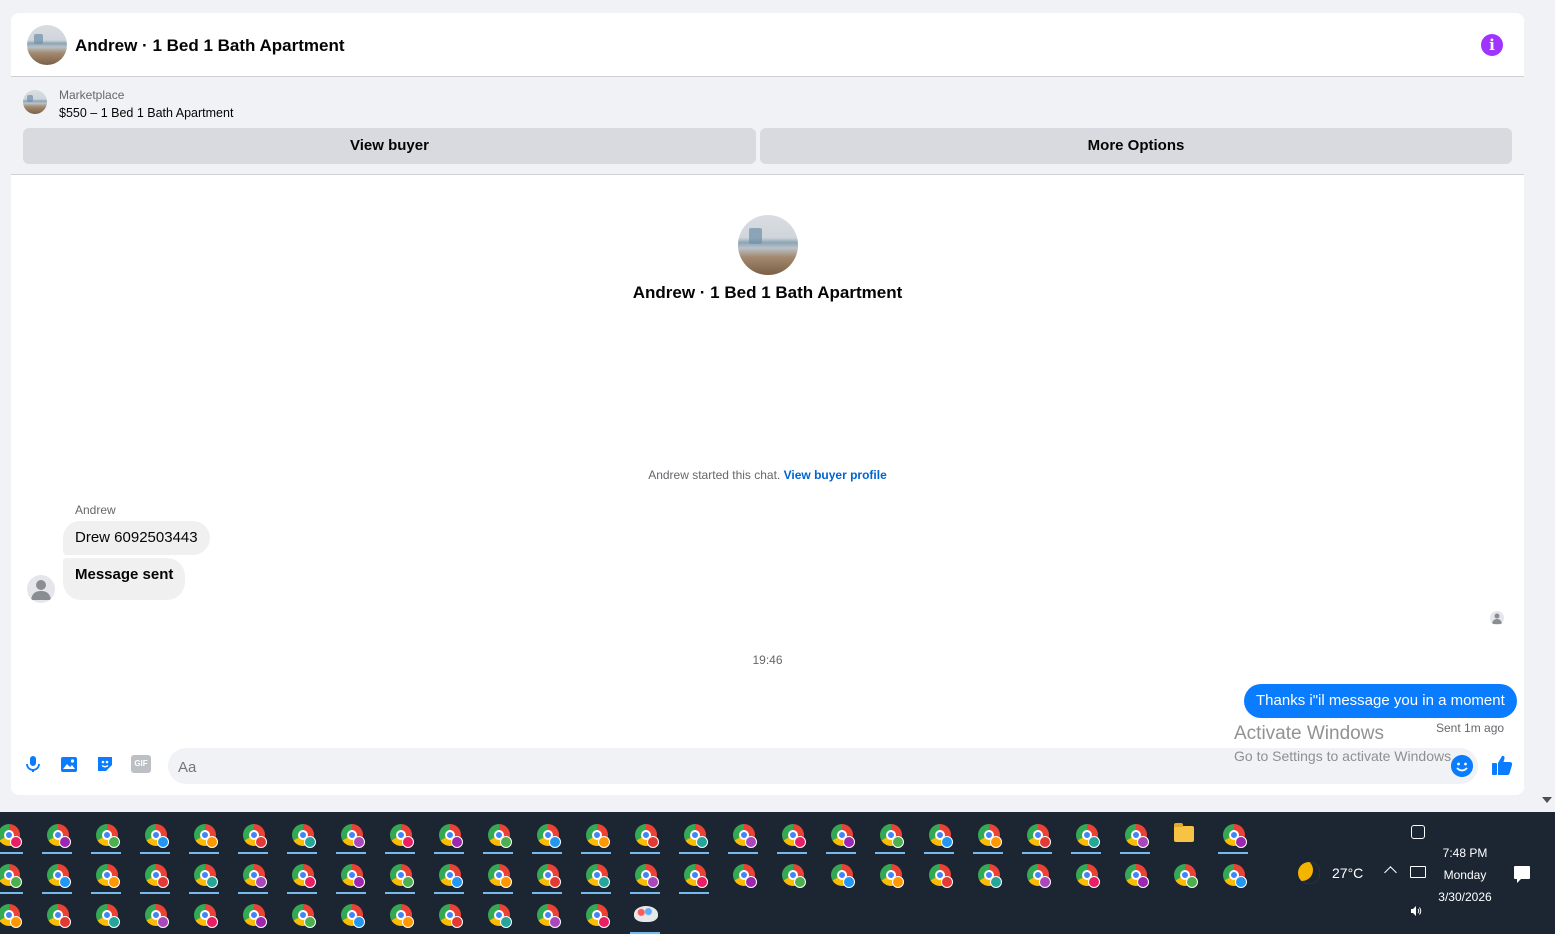 This screenshot has width=1555, height=934. What do you see at coordinates (1465, 875) in the screenshot?
I see `system-clock: 7:48 PM Monday 3/30/2026` at bounding box center [1465, 875].